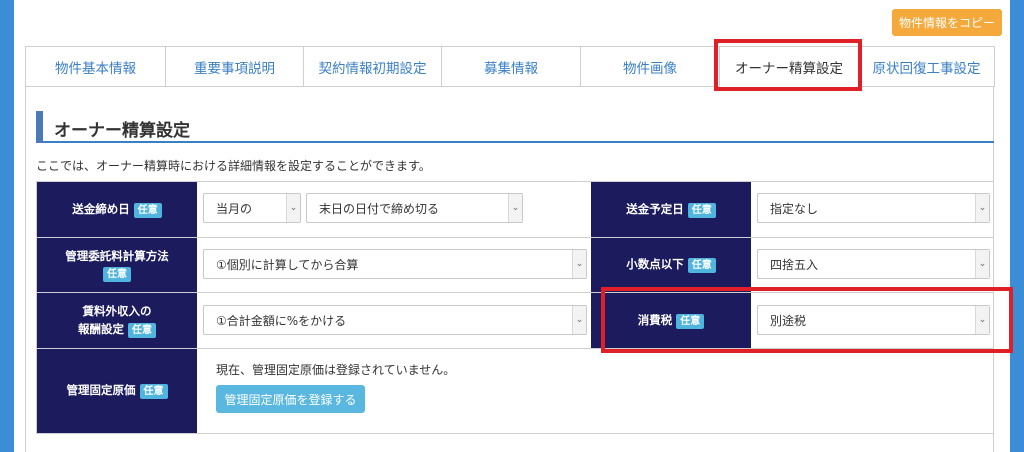 The image size is (1024, 452). What do you see at coordinates (122, 131) in the screenshot?
I see `page-title: オーナー精算設定` at bounding box center [122, 131].